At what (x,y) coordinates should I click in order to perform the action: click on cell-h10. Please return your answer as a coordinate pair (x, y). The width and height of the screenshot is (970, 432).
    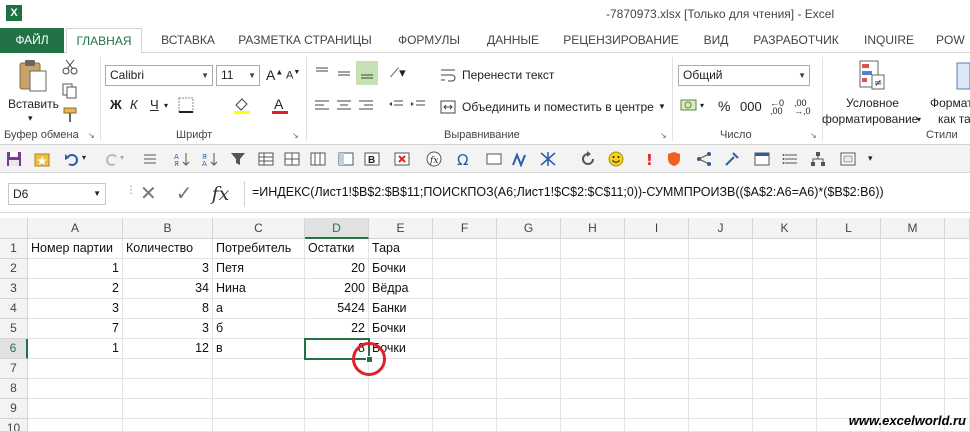
    Looking at the image, I should click on (593, 425).